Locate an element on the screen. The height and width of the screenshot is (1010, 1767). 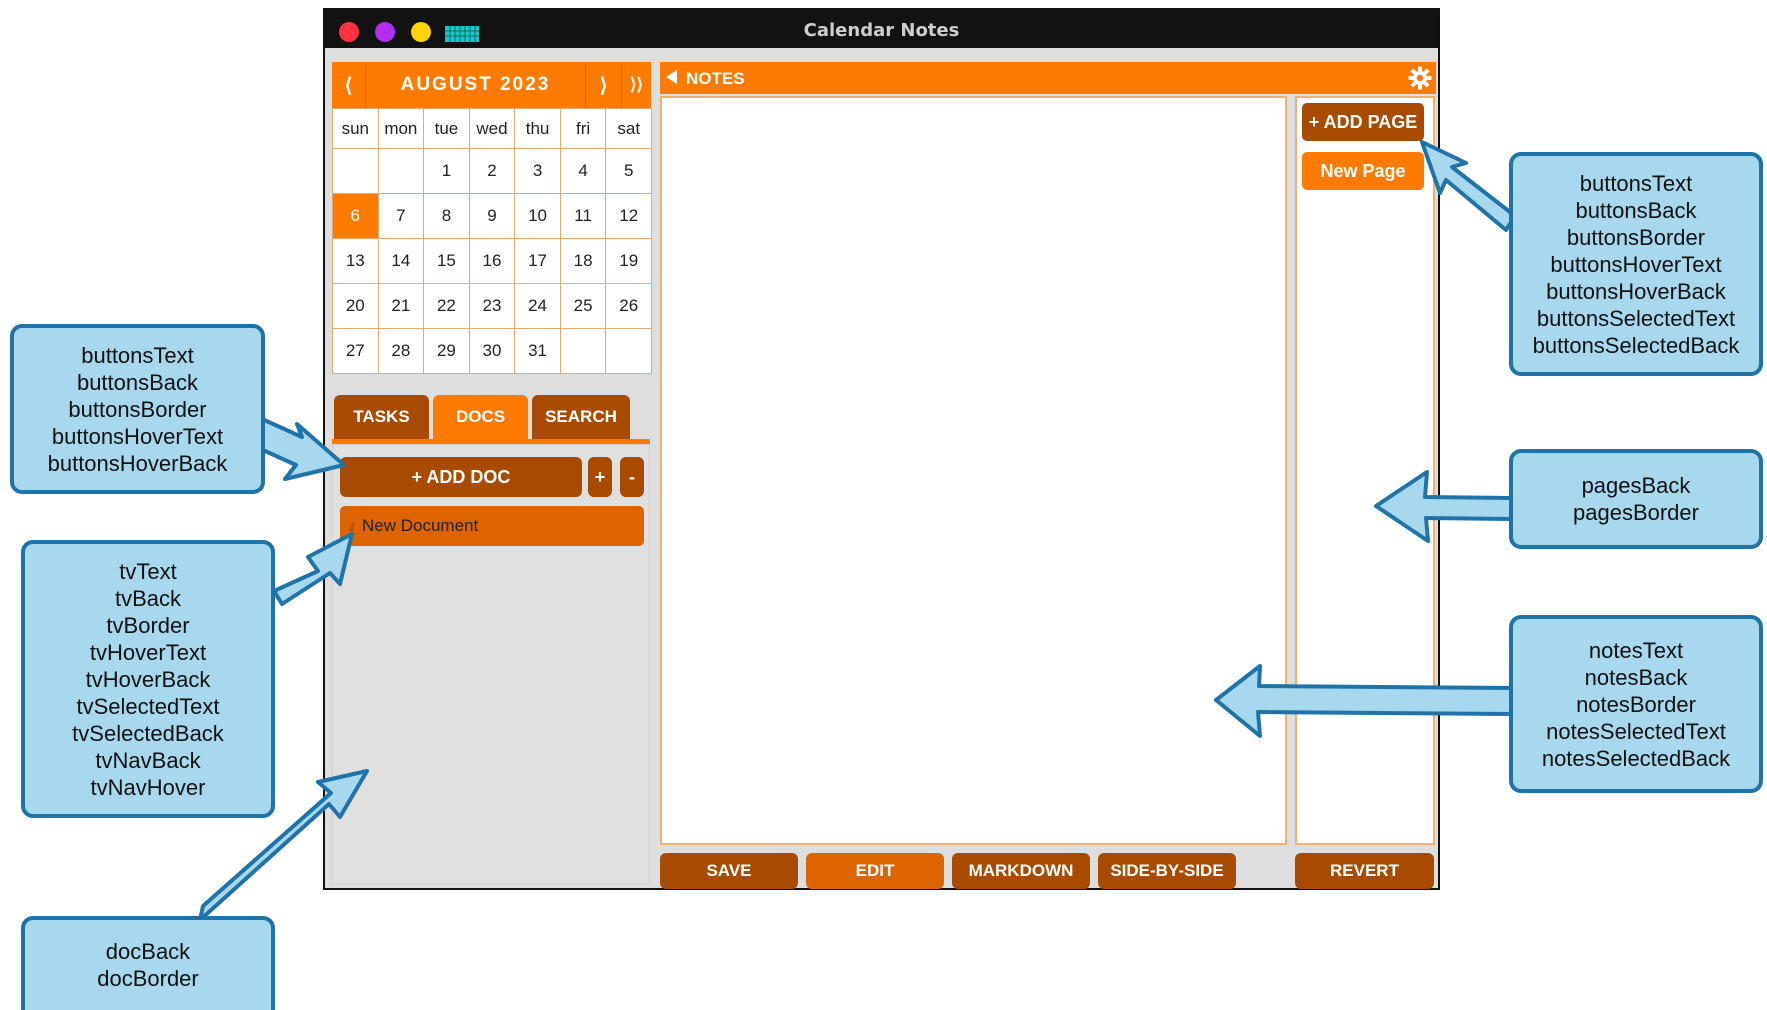
callout-line: notesBorder is located at coordinates (1636, 704).